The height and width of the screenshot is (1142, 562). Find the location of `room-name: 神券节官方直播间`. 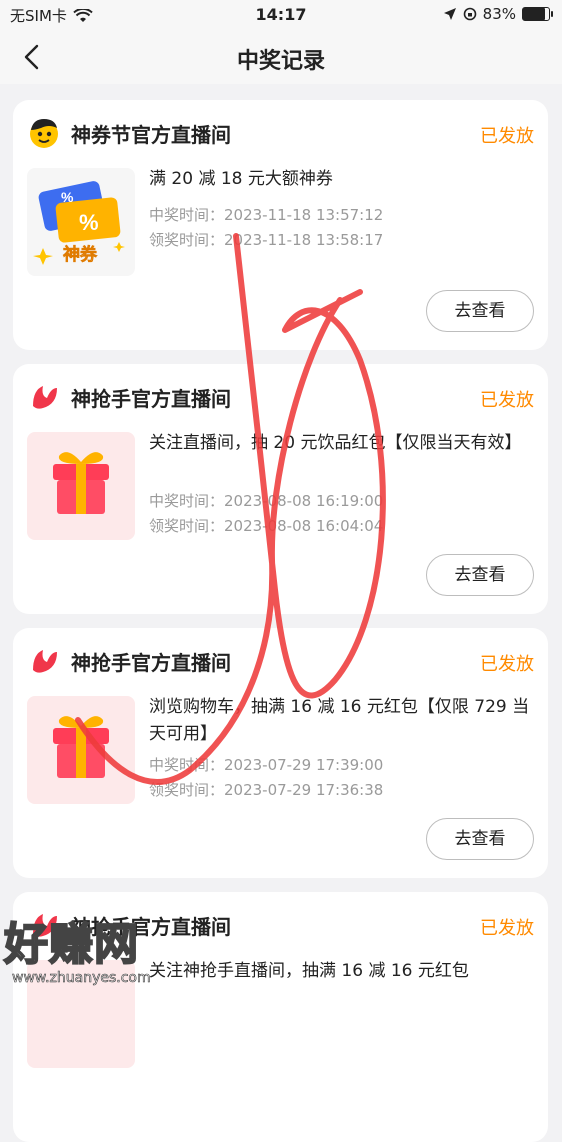

room-name: 神券节官方直播间 is located at coordinates (151, 134).